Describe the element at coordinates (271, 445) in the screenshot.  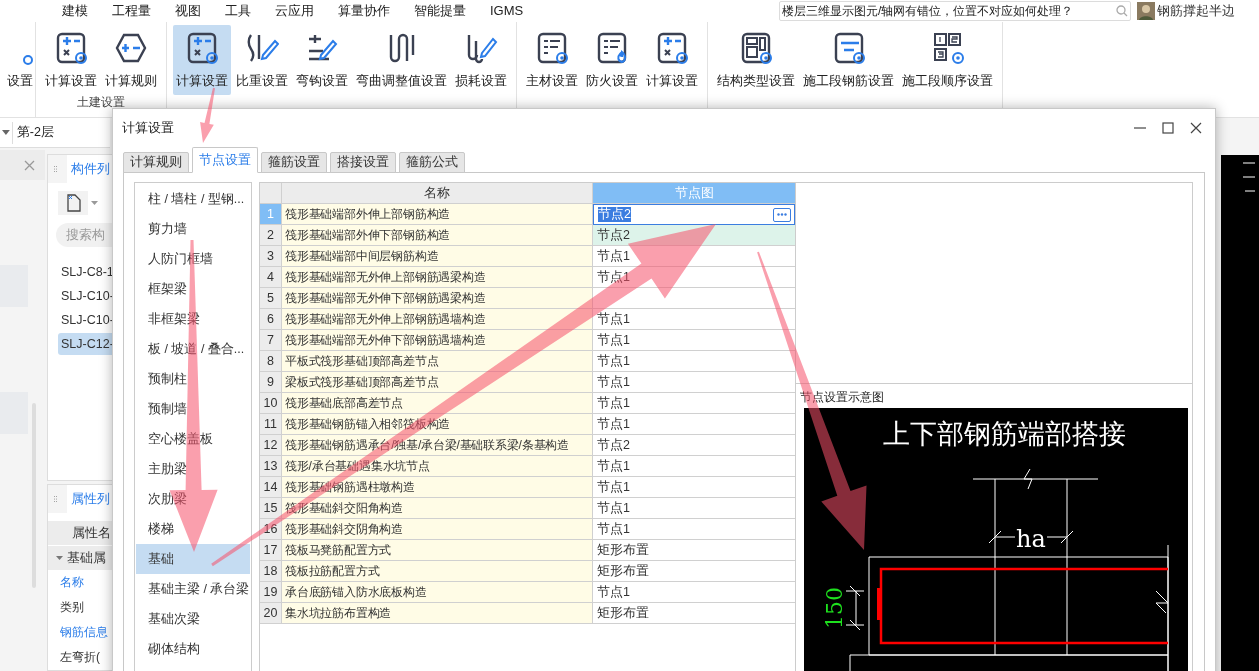
I see `row-number: 12` at that location.